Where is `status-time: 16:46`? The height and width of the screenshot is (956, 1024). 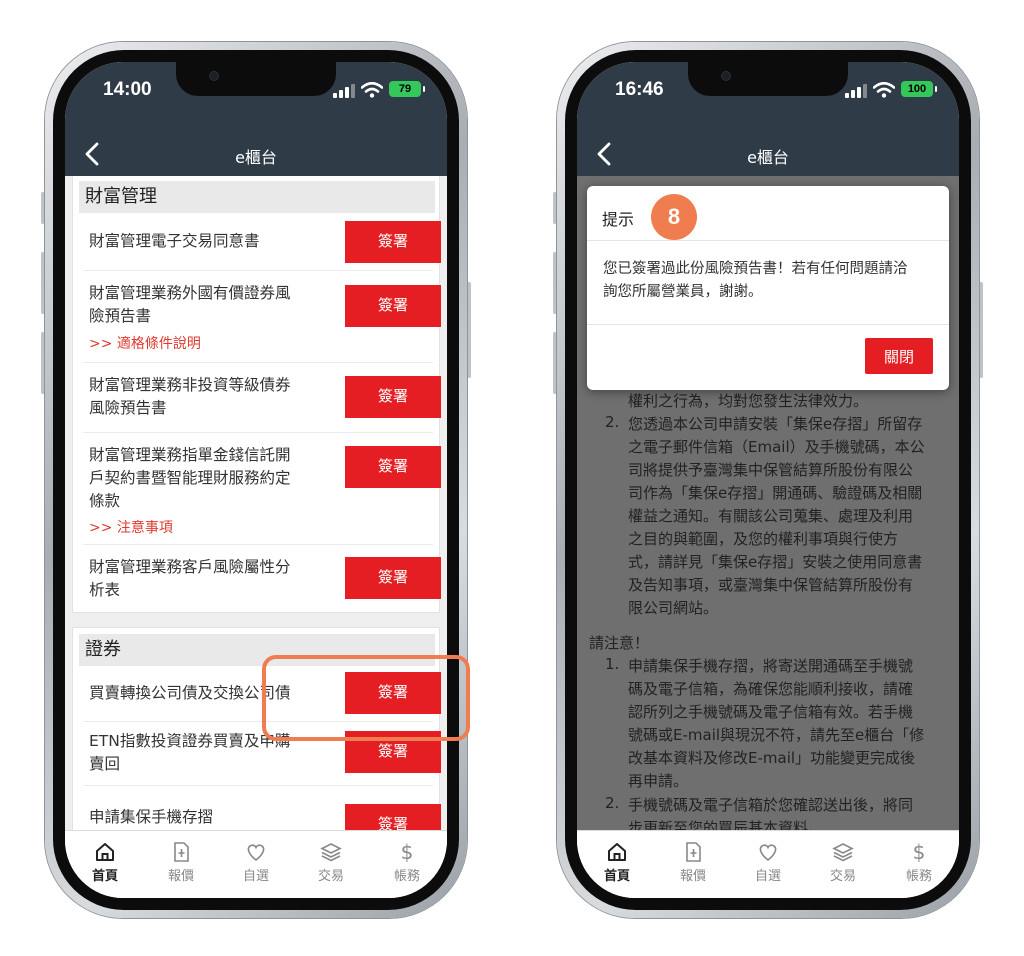 status-time: 16:46 is located at coordinates (639, 89).